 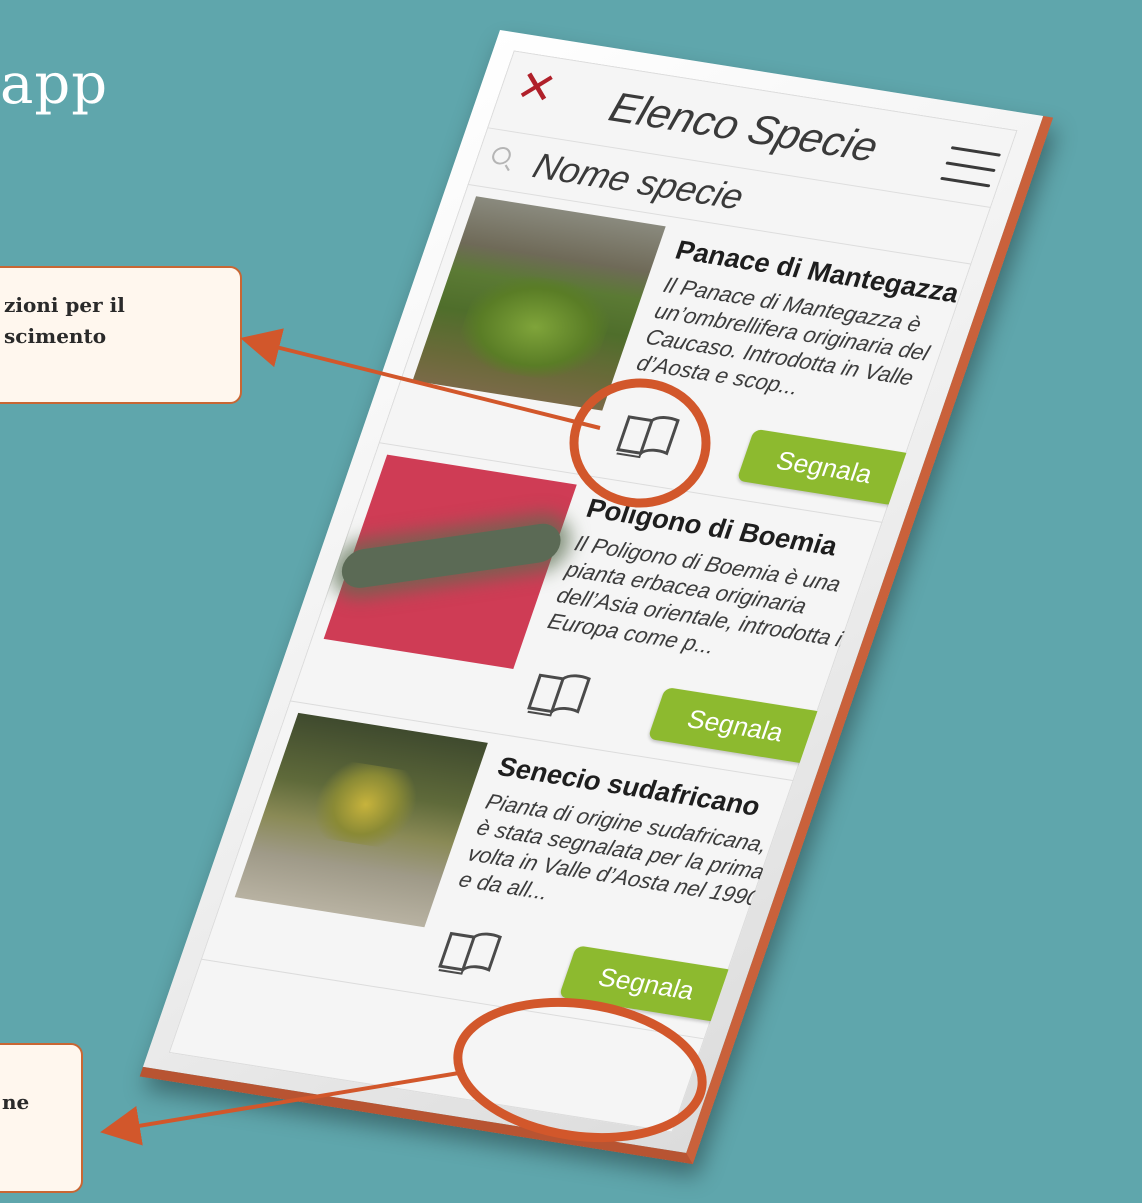 What do you see at coordinates (54, 84) in the screenshot?
I see `slide-title: app` at bounding box center [54, 84].